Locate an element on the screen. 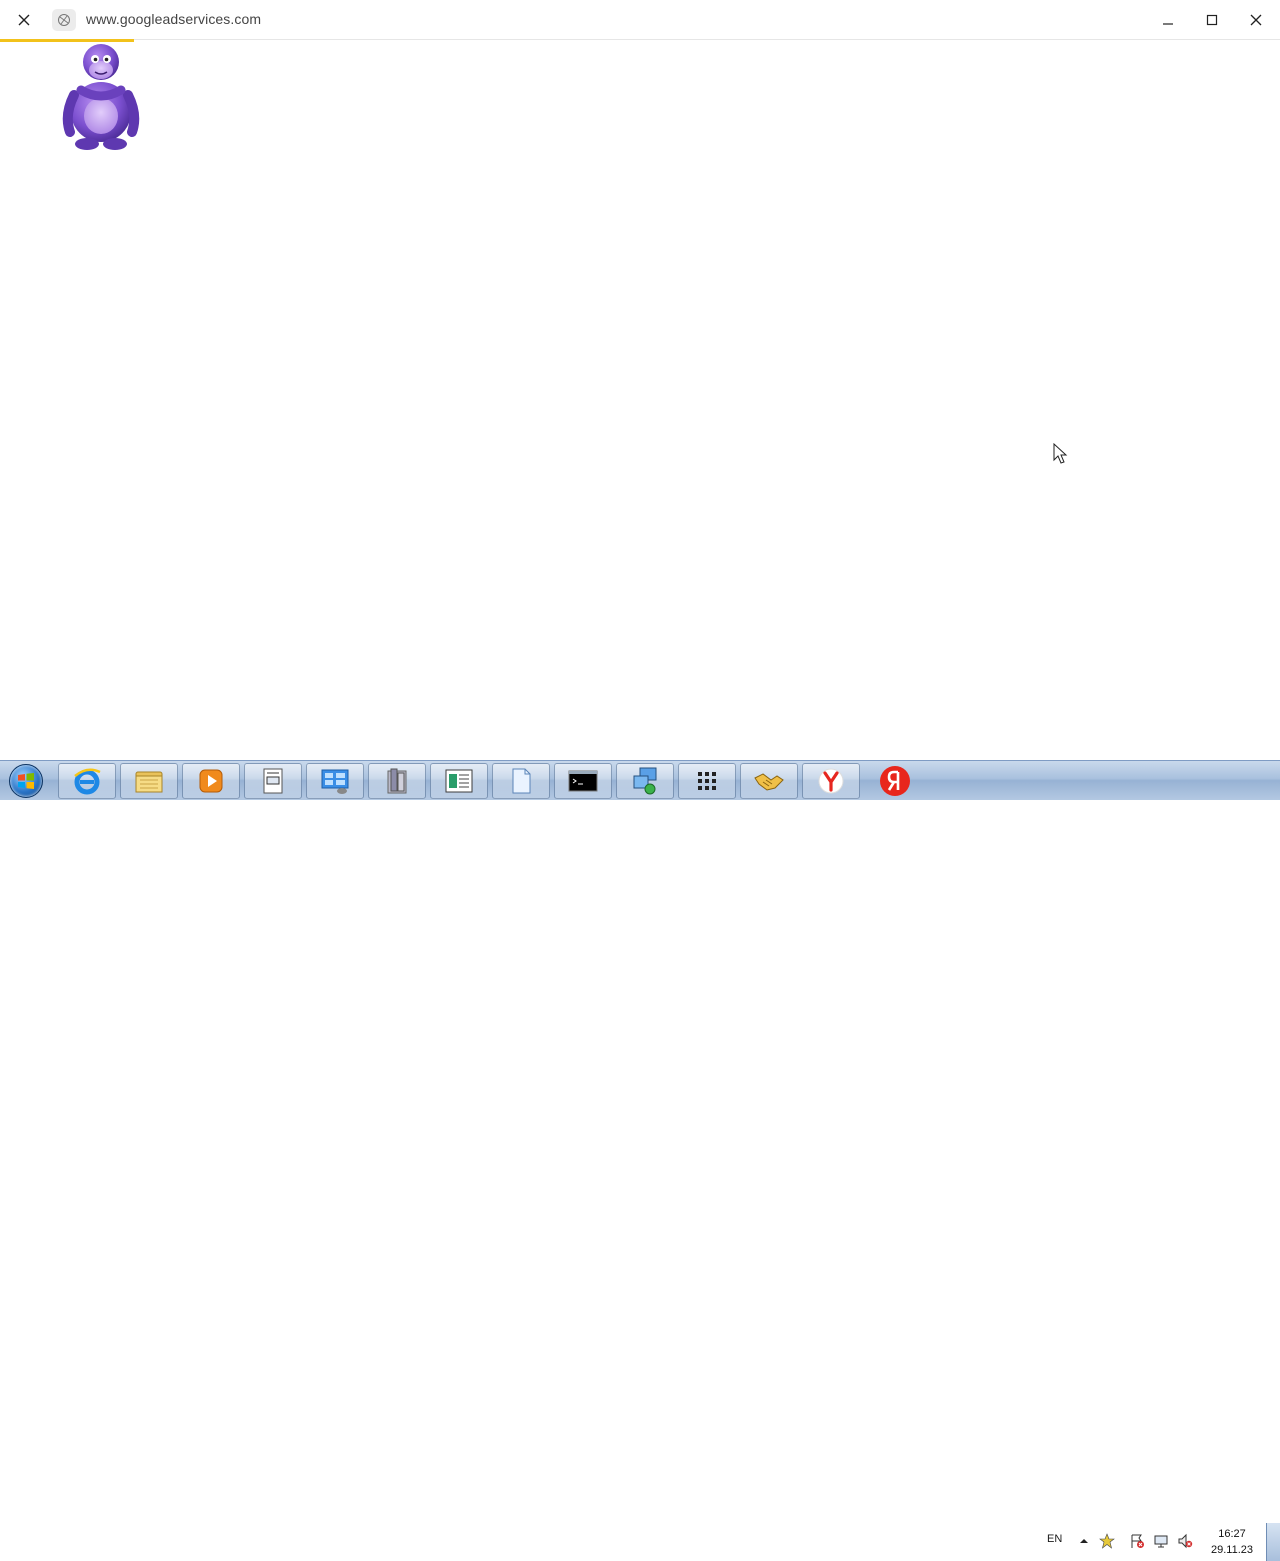 The height and width of the screenshot is (1561, 1280). maximize-button is located at coordinates (1212, 20).